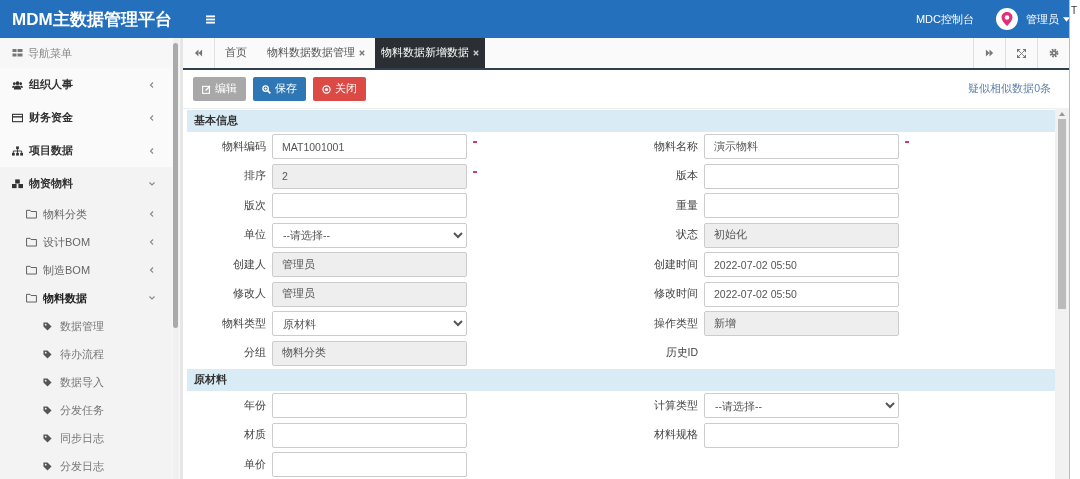 This screenshot has width=1080, height=479. Describe the element at coordinates (51, 84) in the screenshot. I see `nav-label: 组织人事` at that location.